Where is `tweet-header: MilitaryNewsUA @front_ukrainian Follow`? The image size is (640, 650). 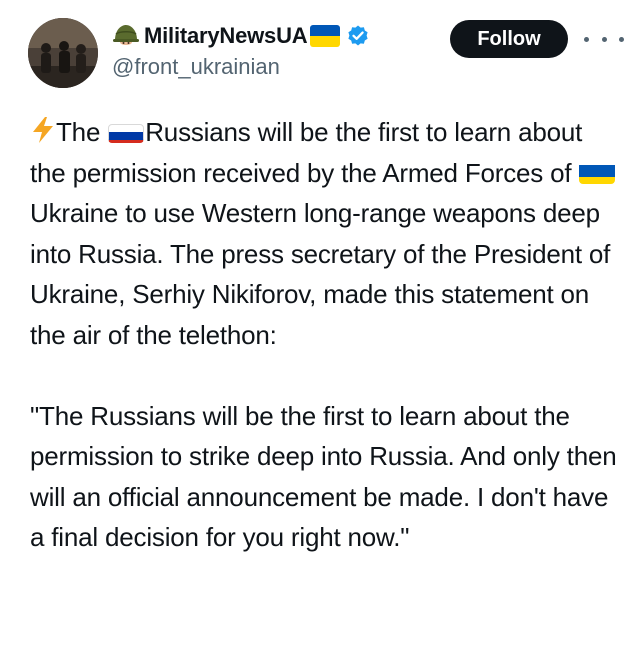
tweet-header: MilitaryNewsUA @front_ukrainian Follow is located at coordinates (326, 53).